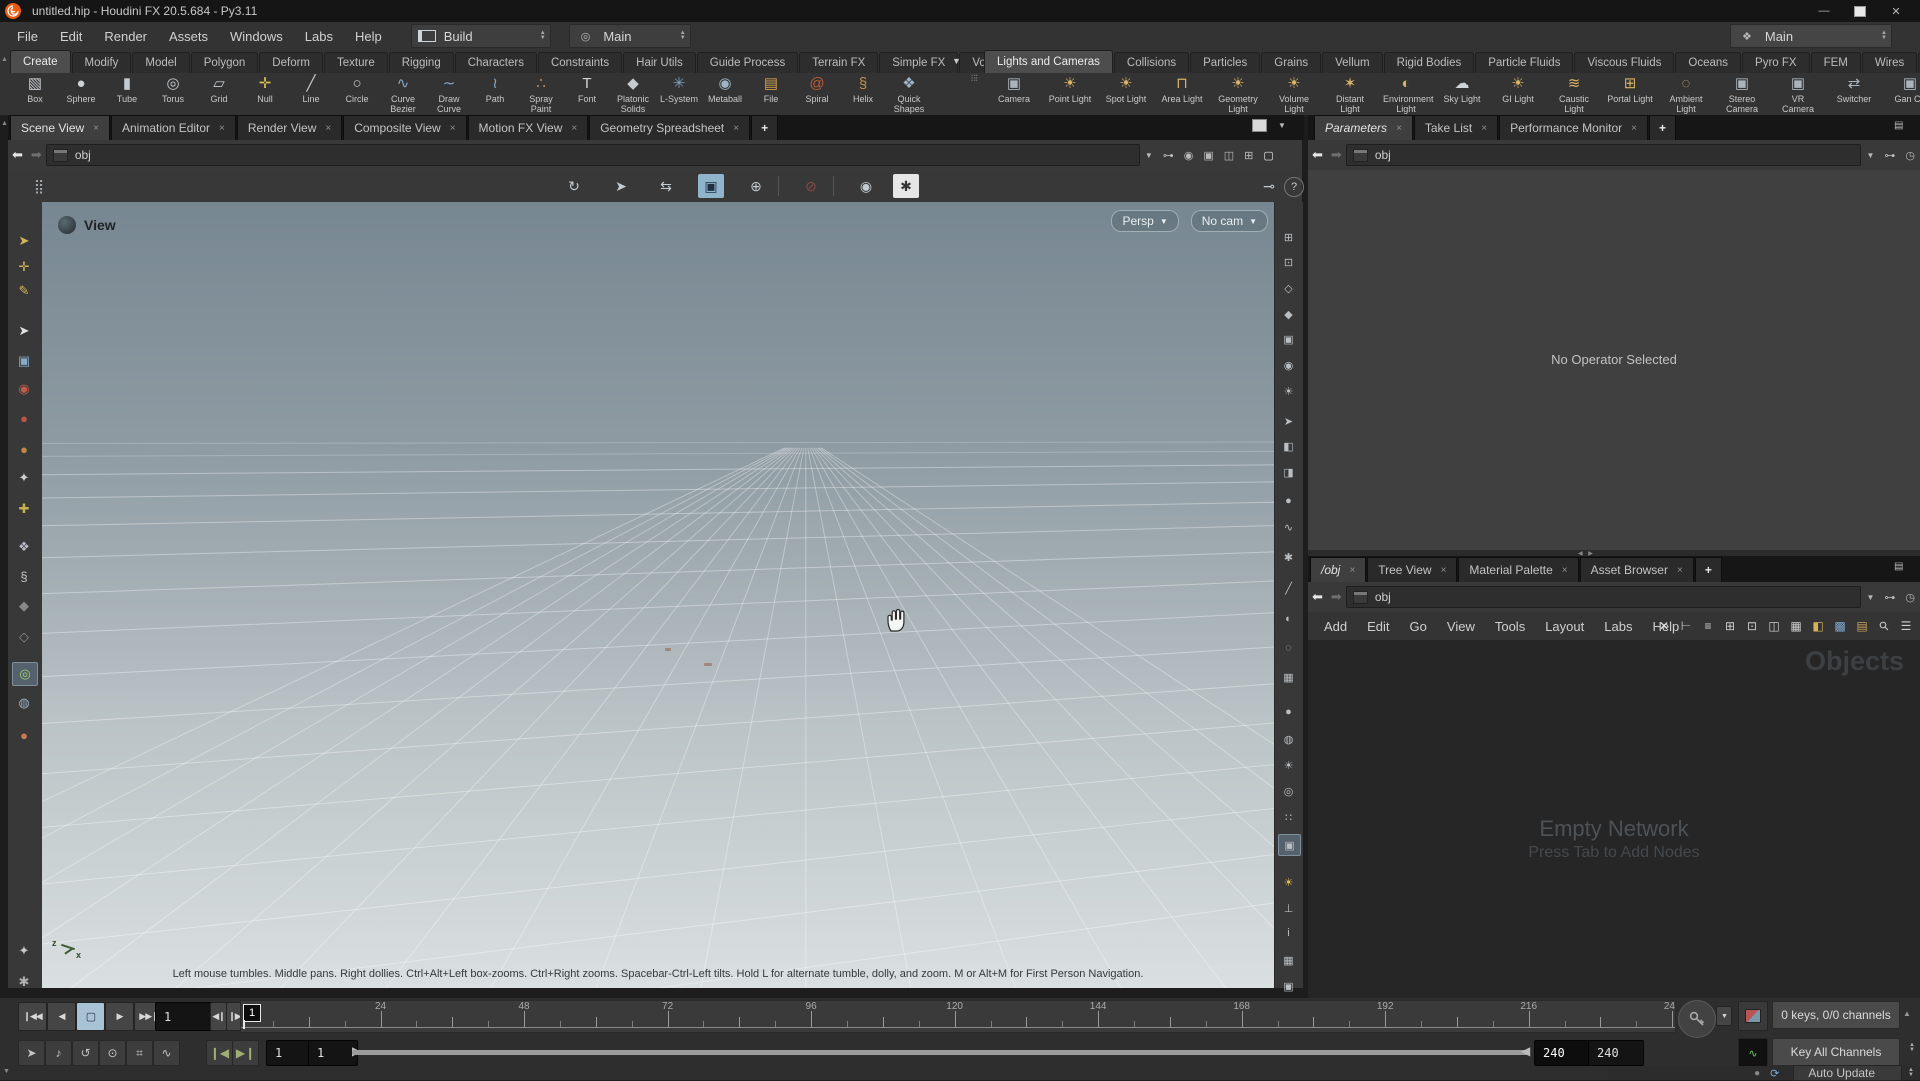 The height and width of the screenshot is (1081, 1920). Describe the element at coordinates (1288, 648) in the screenshot. I see `isolate-icon: ◌` at that location.